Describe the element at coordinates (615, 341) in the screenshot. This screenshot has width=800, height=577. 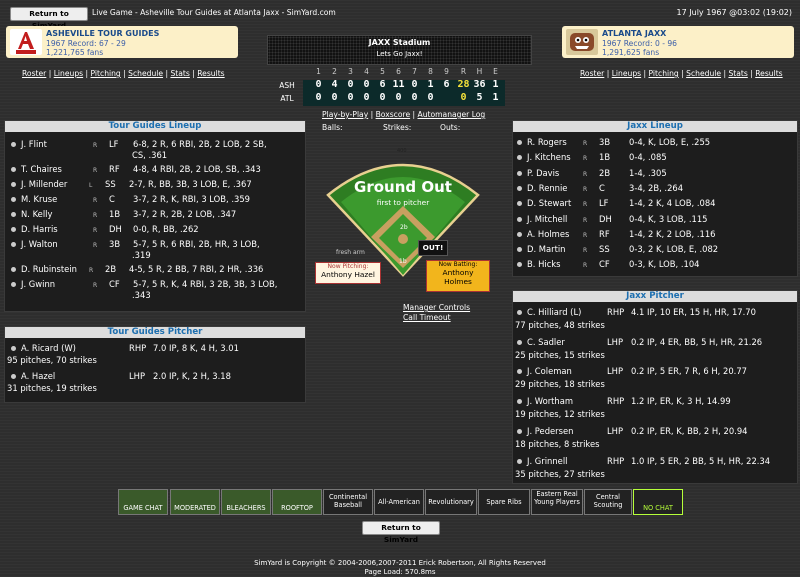
I see `pitcher-throws: LHP` at that location.